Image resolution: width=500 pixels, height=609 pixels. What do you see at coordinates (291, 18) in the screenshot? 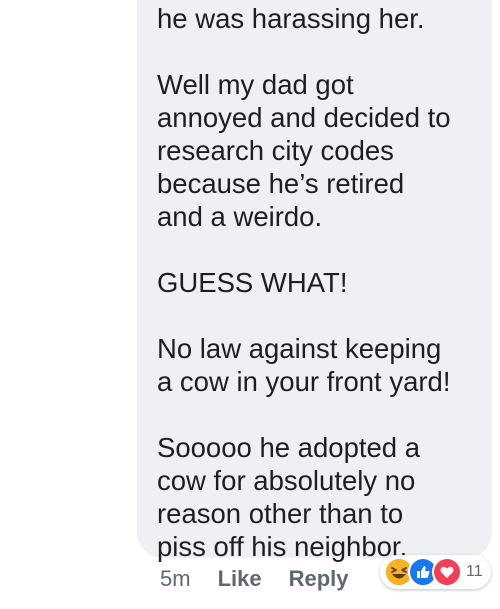
I see `comment-paragraph: he was harassing her.` at bounding box center [291, 18].